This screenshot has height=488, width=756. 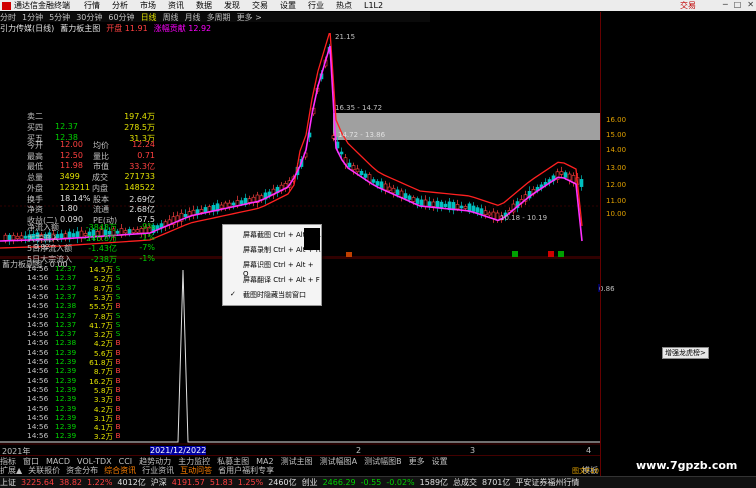 I want to click on tick-row: 14:56 12.39 61.8万 B, so click(x=74, y=362).